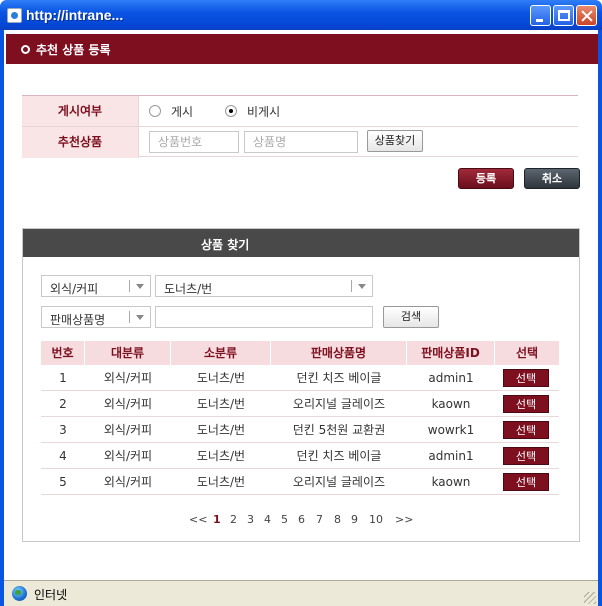 This screenshot has height=606, width=602. I want to click on table-row: 3 외식/커피 도너츠/번 던킨 5천원 교환권 wowrk1 선택, so click(300, 430).